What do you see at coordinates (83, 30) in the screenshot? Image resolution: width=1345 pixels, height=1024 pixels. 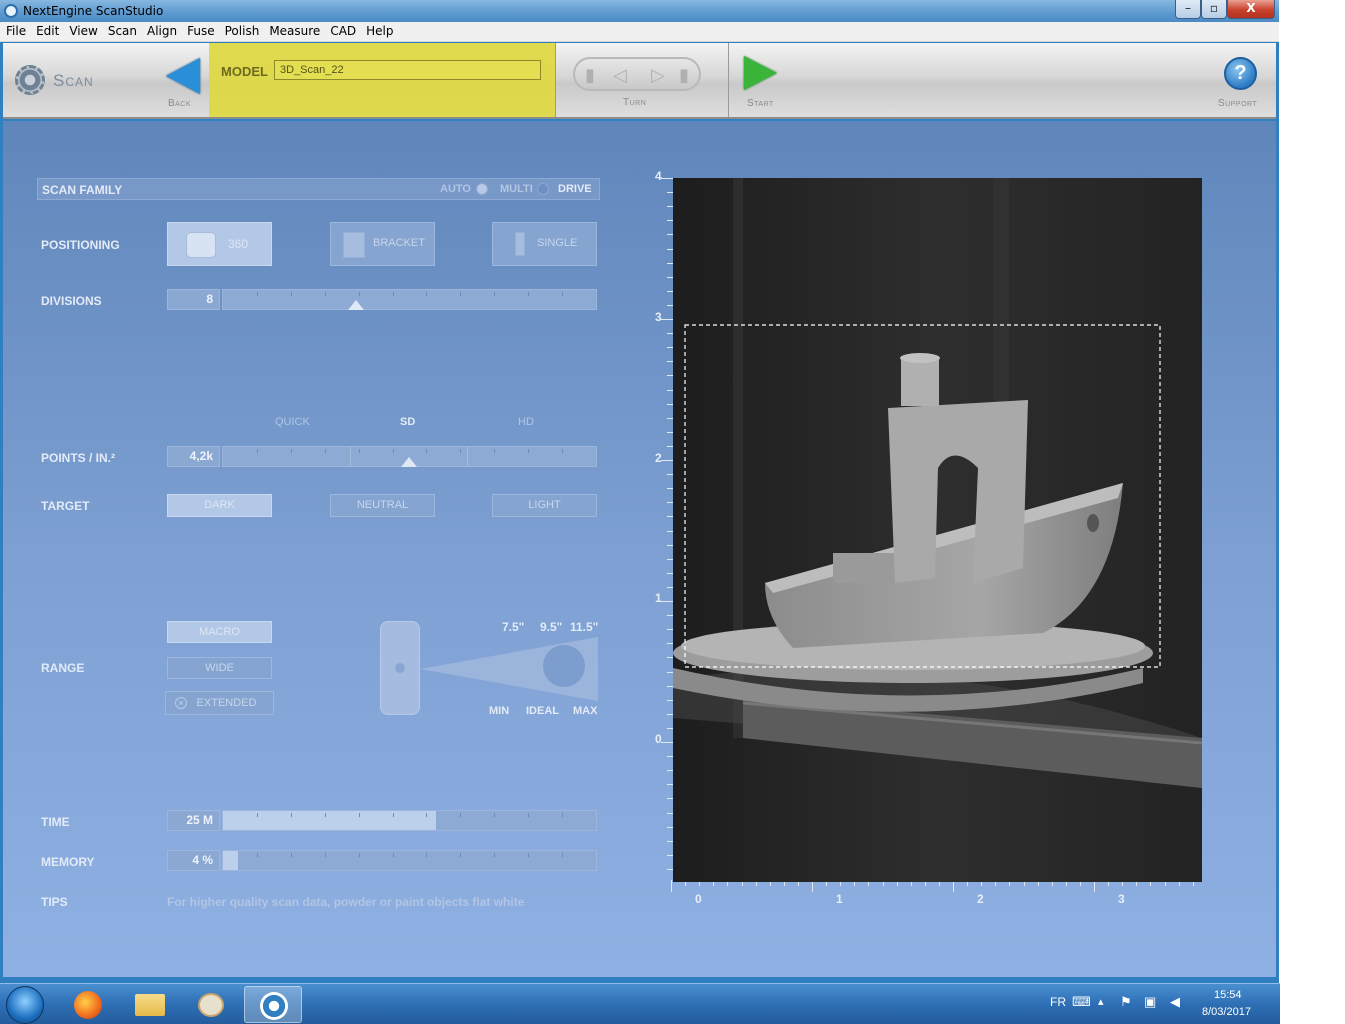 I see `menu-view: View` at bounding box center [83, 30].